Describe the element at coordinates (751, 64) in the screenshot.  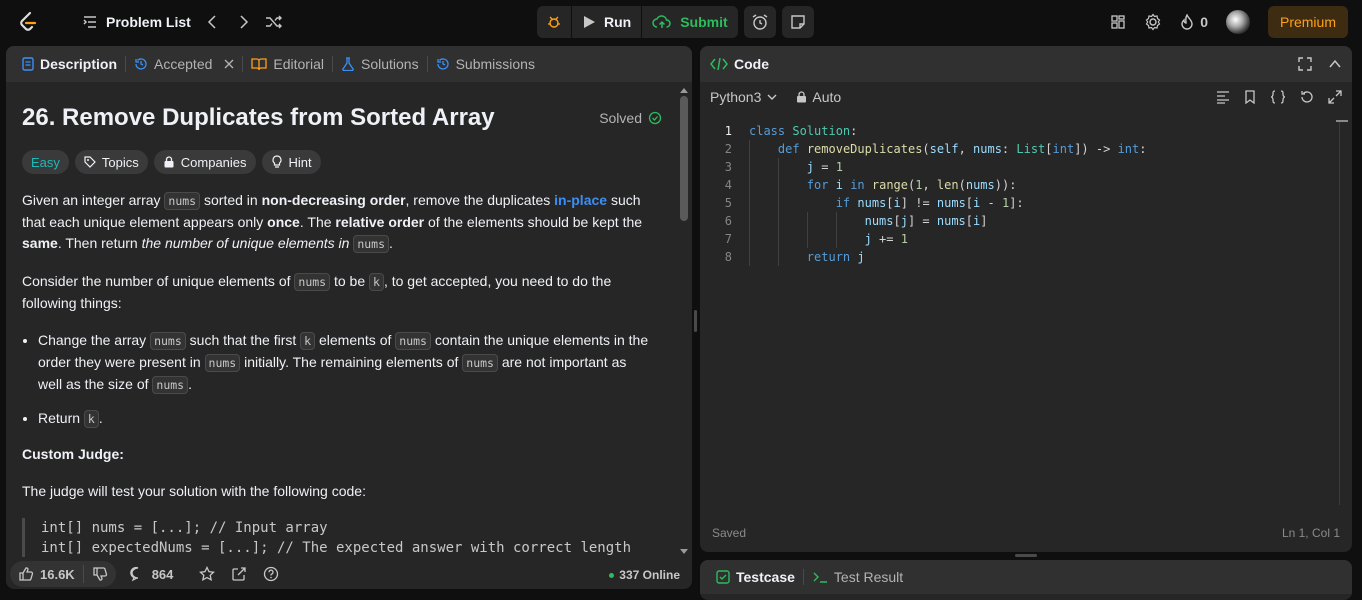
I see `code-tab-label: Code` at that location.